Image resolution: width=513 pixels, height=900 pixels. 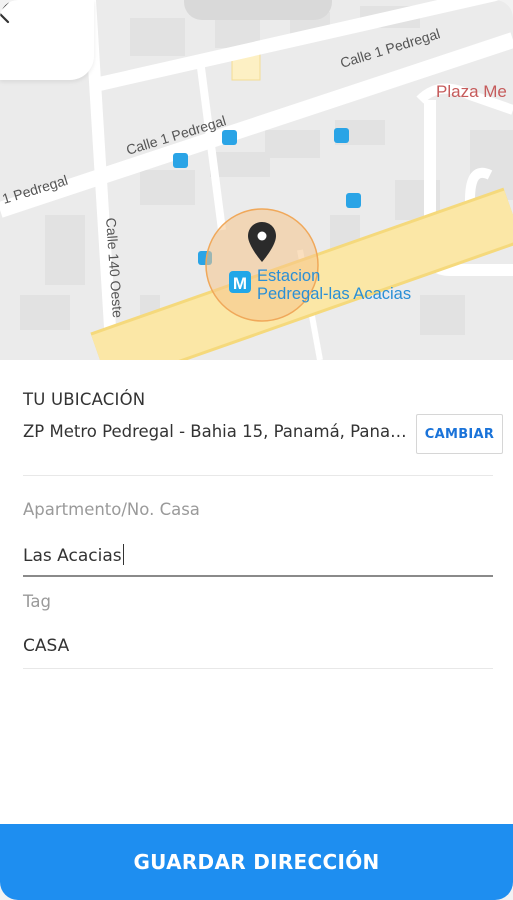 I want to click on station-label: Pedregal-las Acacias, so click(x=334, y=294).